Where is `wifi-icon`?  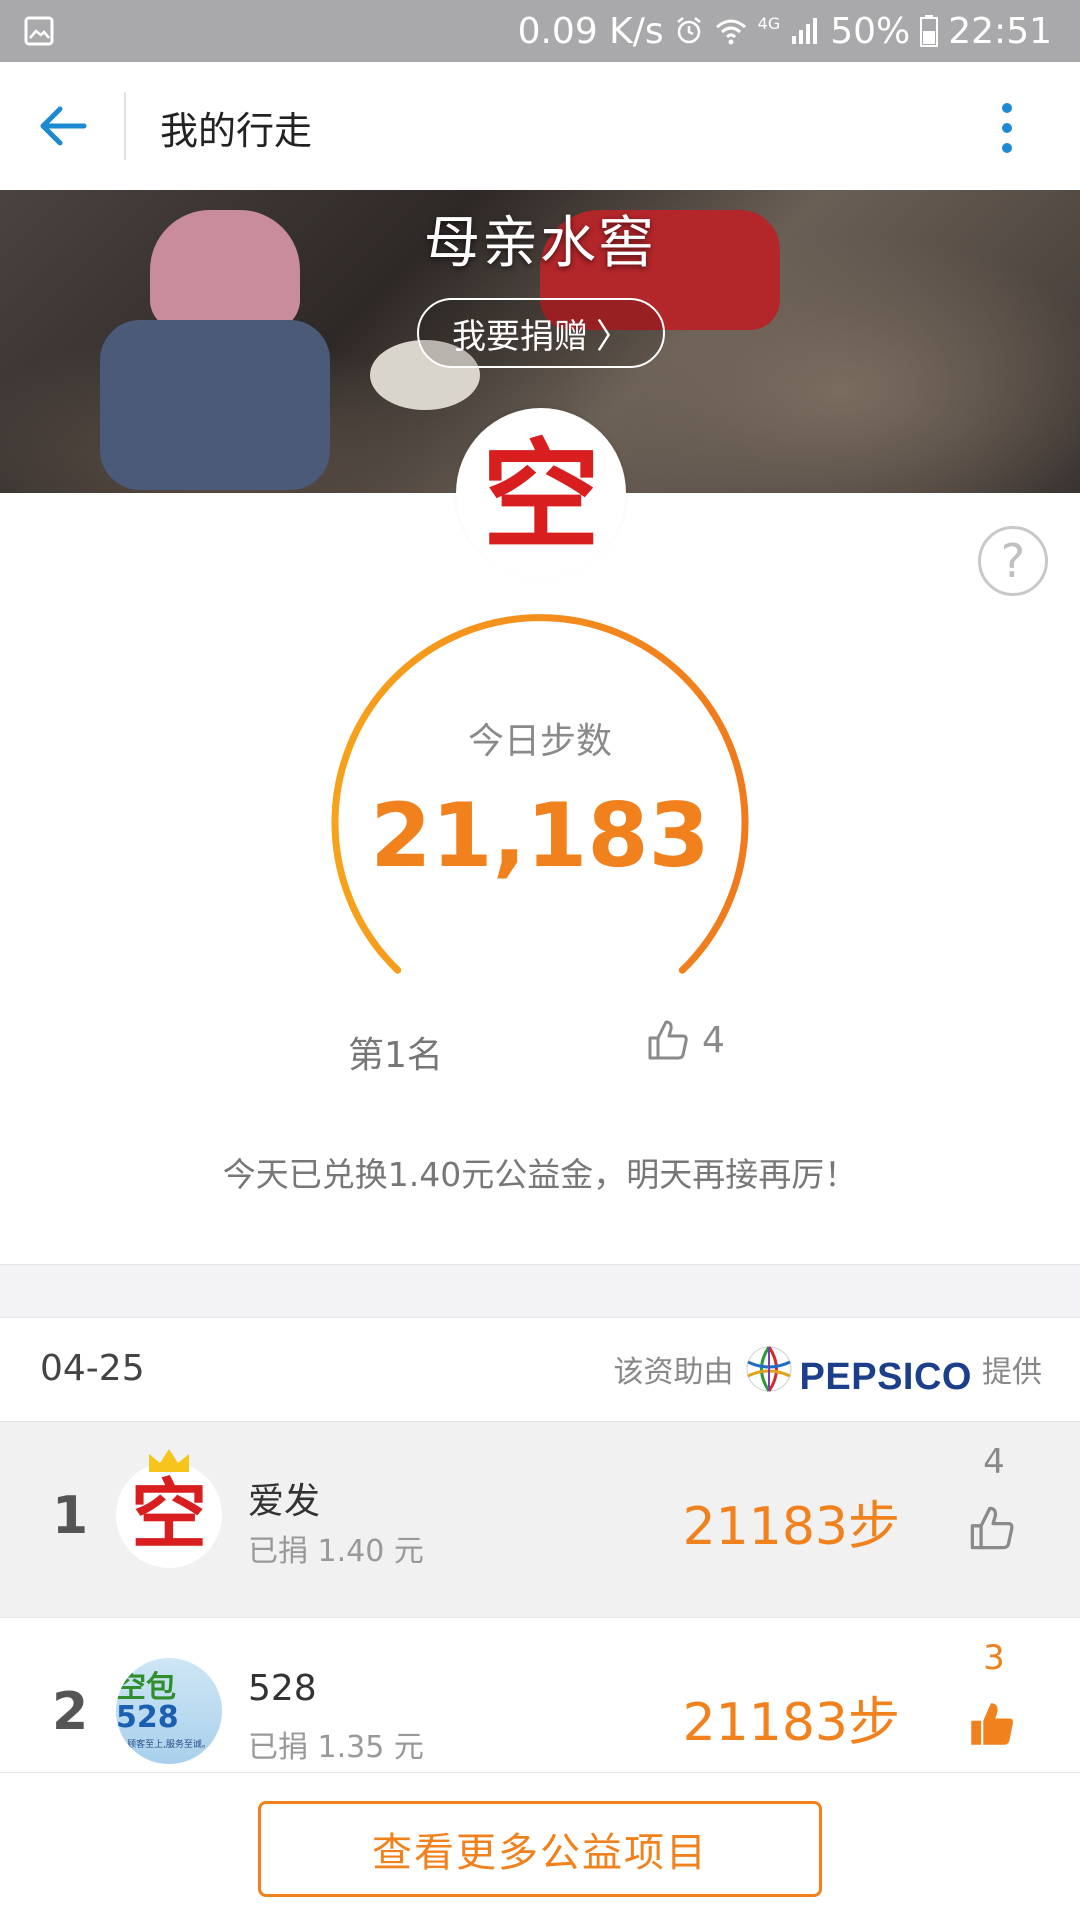 wifi-icon is located at coordinates (731, 31).